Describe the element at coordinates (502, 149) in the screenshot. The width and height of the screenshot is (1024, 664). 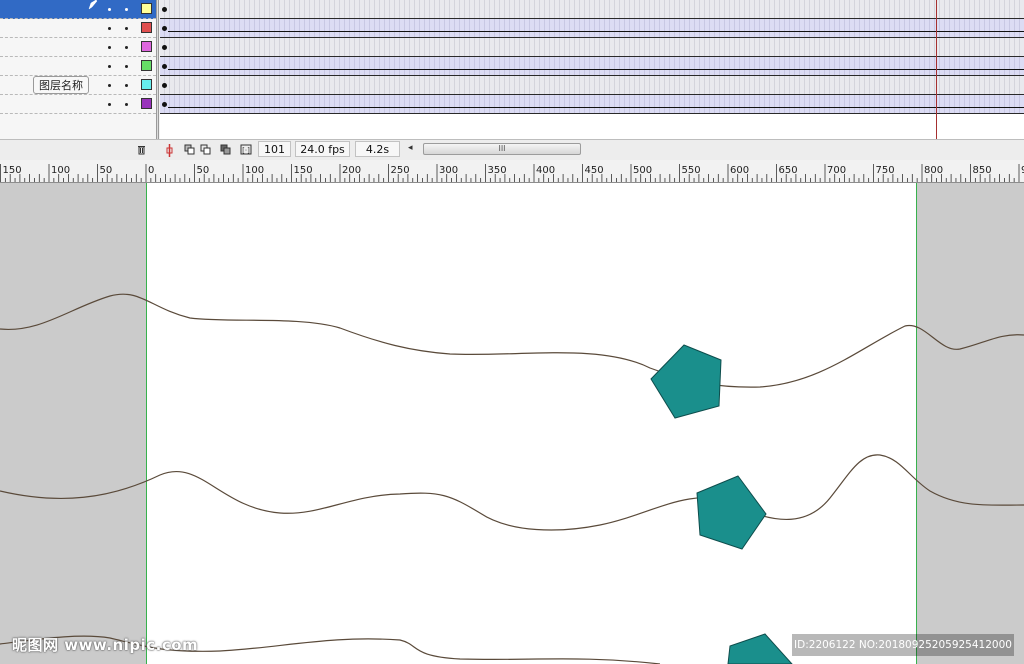
I see `timeline-scrollbar-thumb: III` at that location.